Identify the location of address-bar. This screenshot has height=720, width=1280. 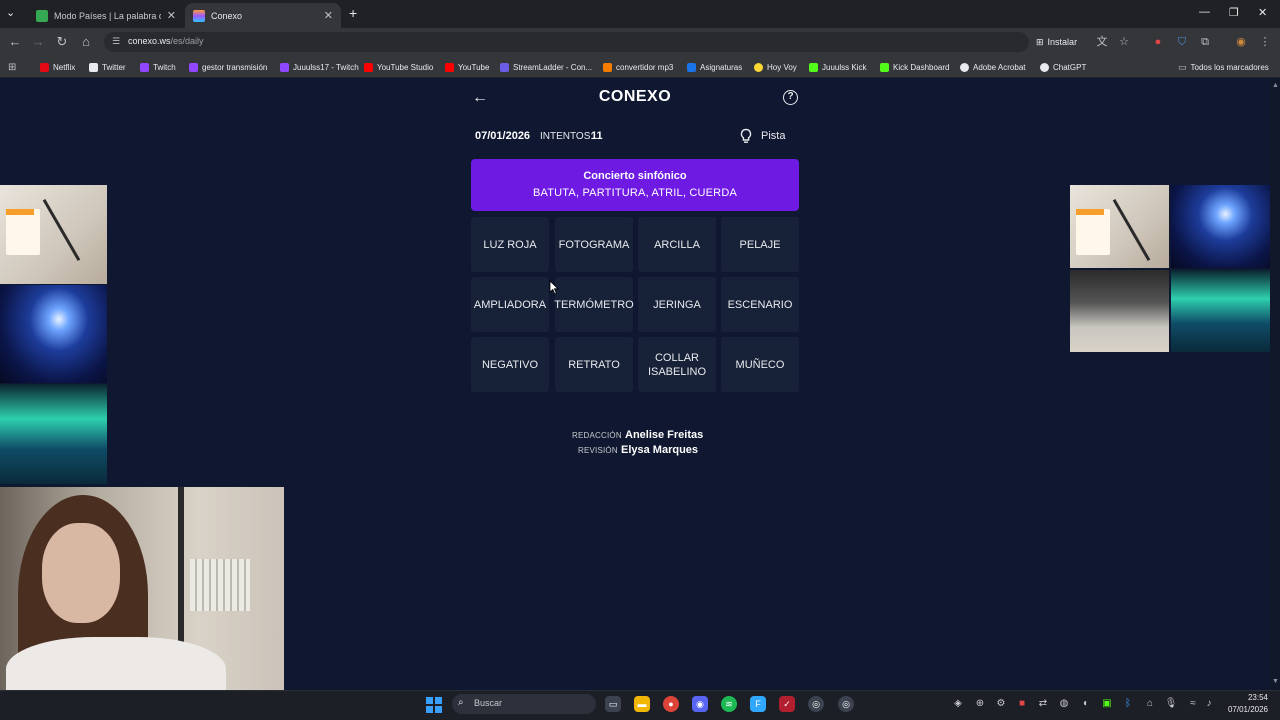
(566, 42).